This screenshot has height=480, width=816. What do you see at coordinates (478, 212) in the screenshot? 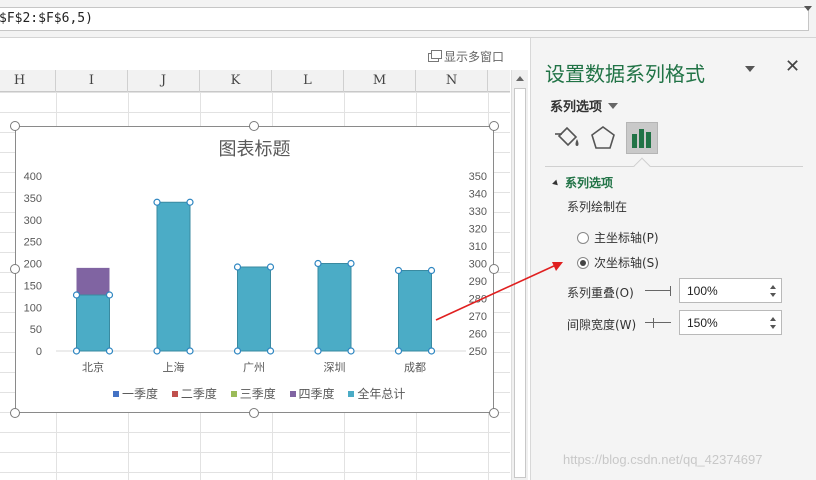
I see `secondary-axis-tick-label: 330` at bounding box center [478, 212].